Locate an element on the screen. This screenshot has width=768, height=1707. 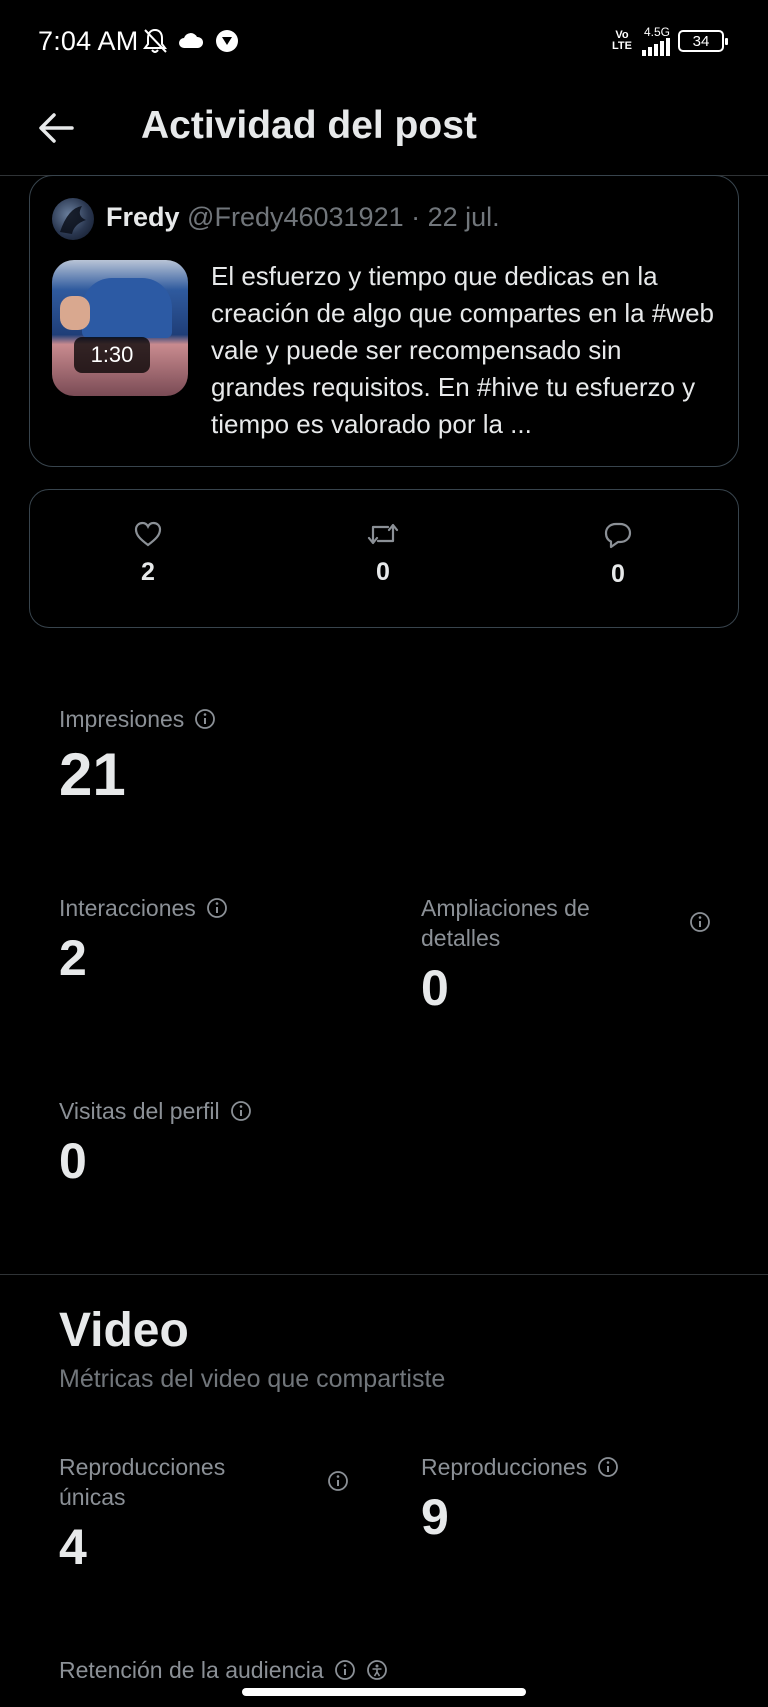
status-bar: 7:04 AM Vo LTE 4.5G 34 is located at coordinates (384, 44).